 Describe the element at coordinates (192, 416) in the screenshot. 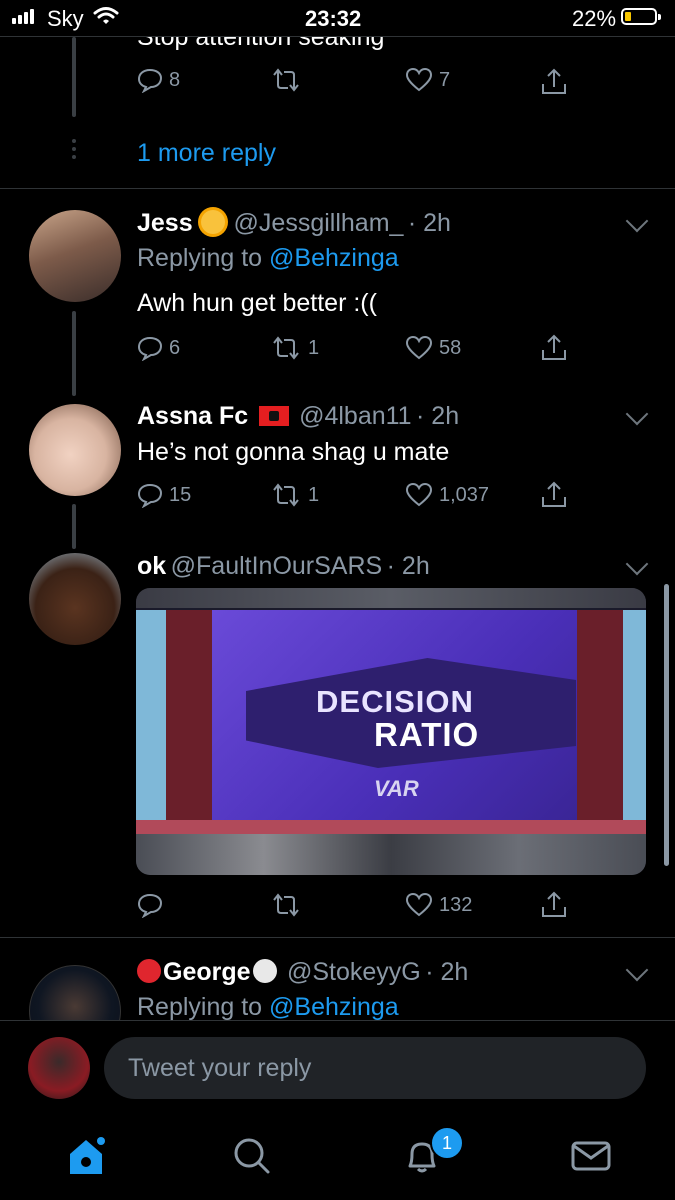

I see `display-name: Assna Fc` at that location.